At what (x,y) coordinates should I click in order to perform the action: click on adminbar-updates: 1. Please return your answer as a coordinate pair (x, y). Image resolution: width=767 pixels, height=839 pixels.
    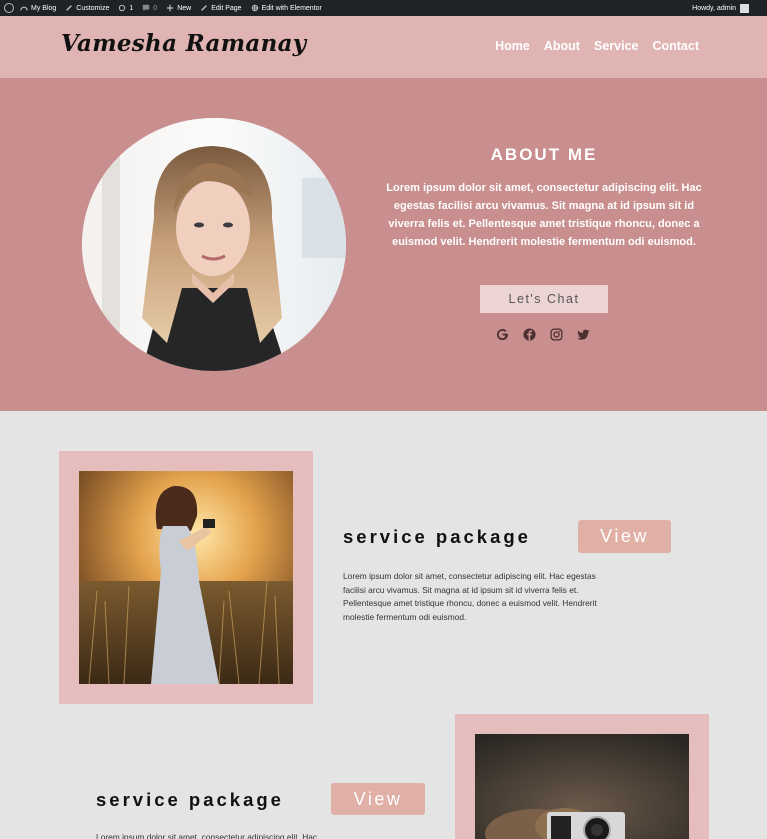
    Looking at the image, I should click on (125, 8).